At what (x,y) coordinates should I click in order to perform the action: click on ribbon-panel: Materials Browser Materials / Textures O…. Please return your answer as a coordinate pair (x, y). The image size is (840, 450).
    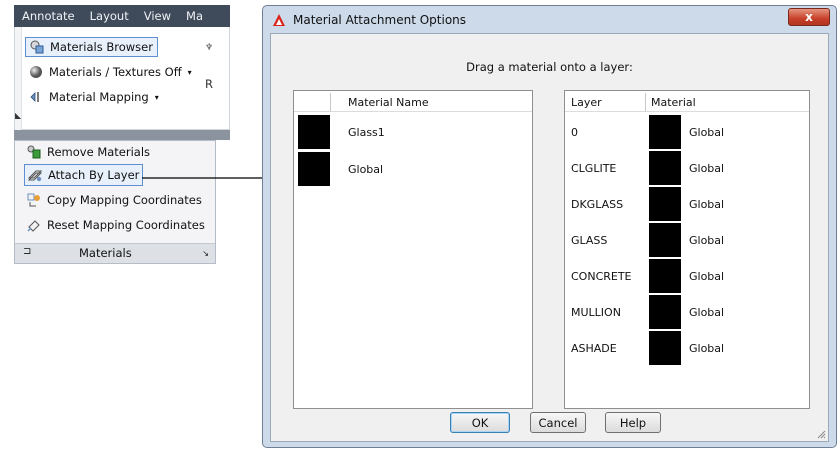
    Looking at the image, I should click on (122, 78).